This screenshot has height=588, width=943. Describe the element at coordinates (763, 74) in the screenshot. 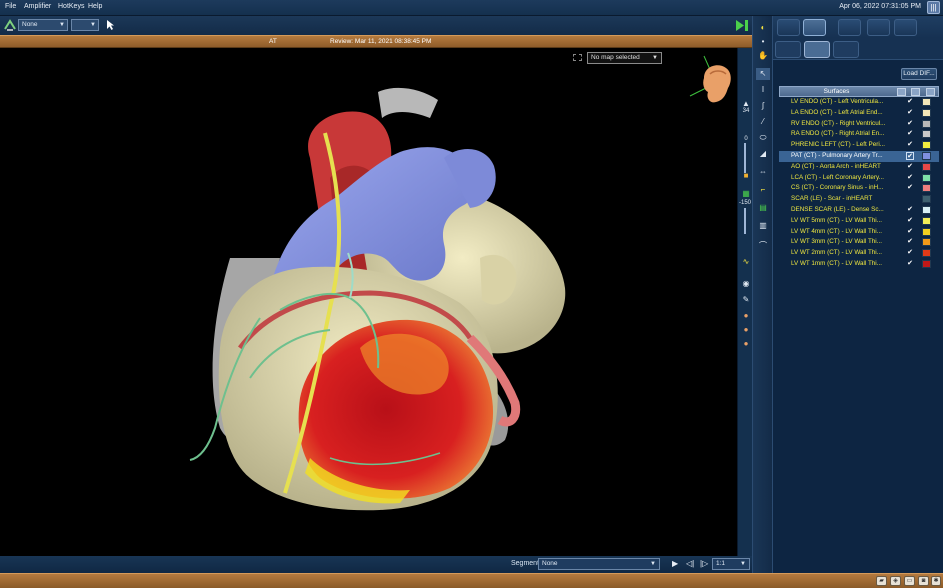

I see `pointer-tool-icon: ↖` at that location.